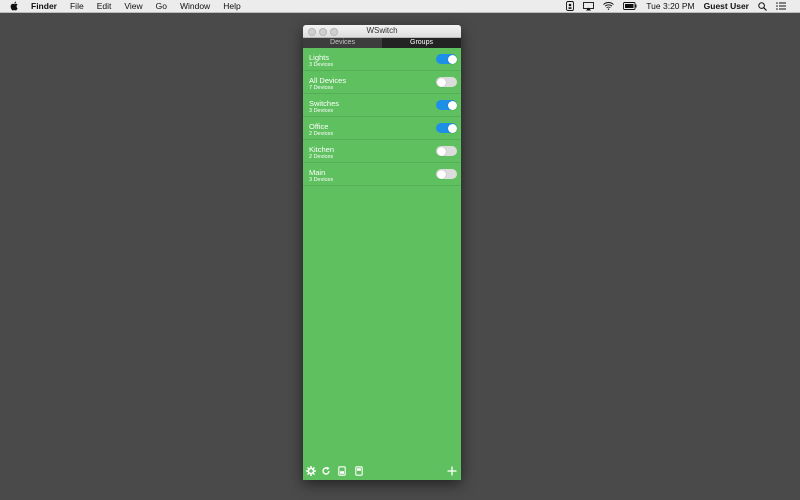 This screenshot has height=500, width=800. I want to click on menu-window: Window, so click(195, 6).